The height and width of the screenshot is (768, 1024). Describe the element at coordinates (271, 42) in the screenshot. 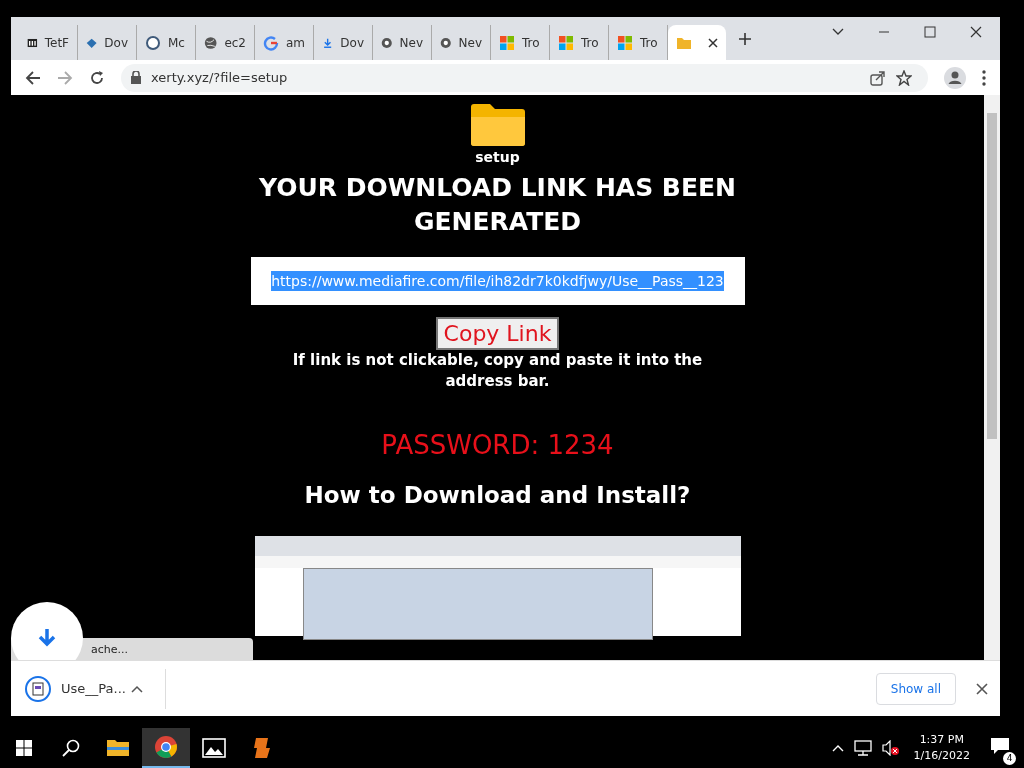

I see `g-icon` at that location.